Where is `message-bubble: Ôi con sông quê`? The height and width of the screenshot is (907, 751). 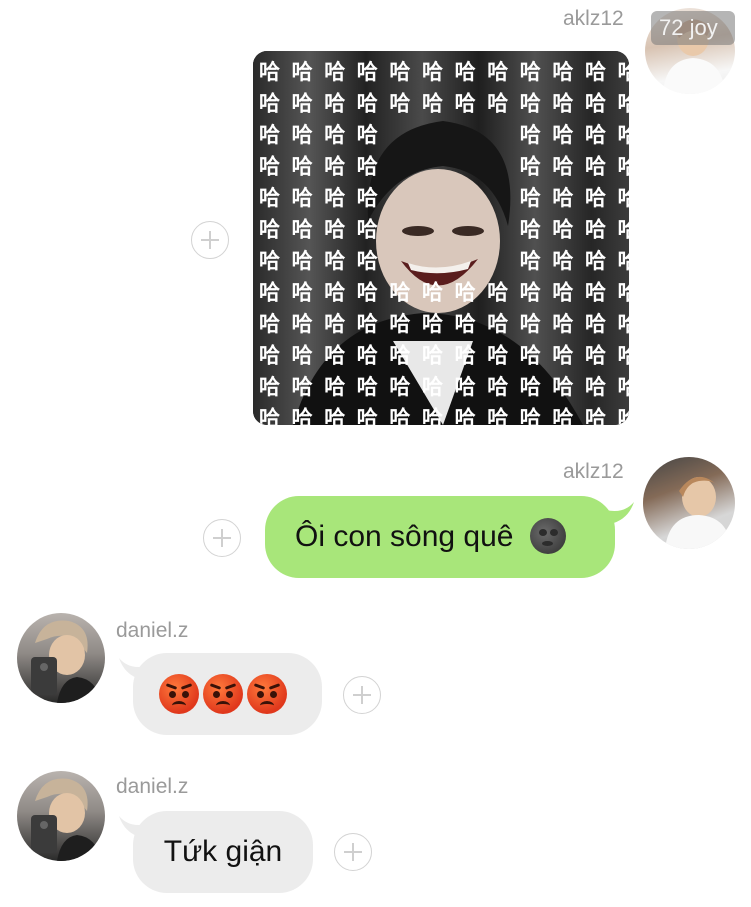 message-bubble: Ôi con sông quê is located at coordinates (440, 537).